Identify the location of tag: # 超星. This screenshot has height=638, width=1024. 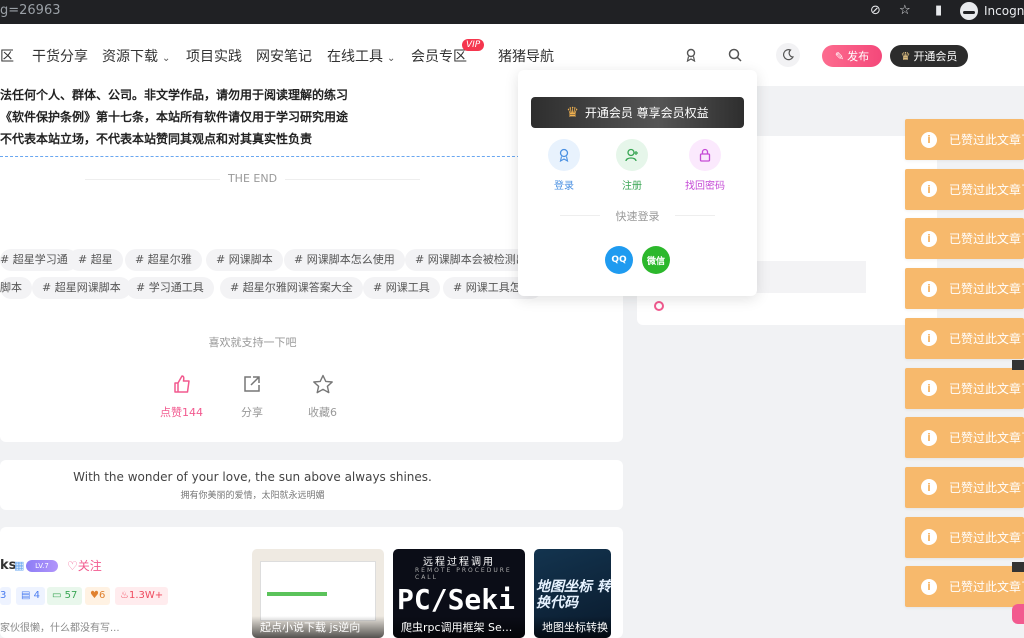
(95, 260).